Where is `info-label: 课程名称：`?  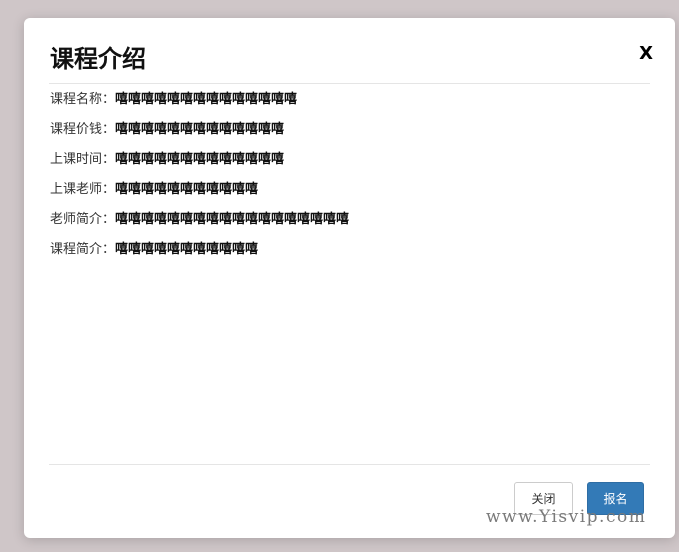 info-label: 课程名称： is located at coordinates (83, 99).